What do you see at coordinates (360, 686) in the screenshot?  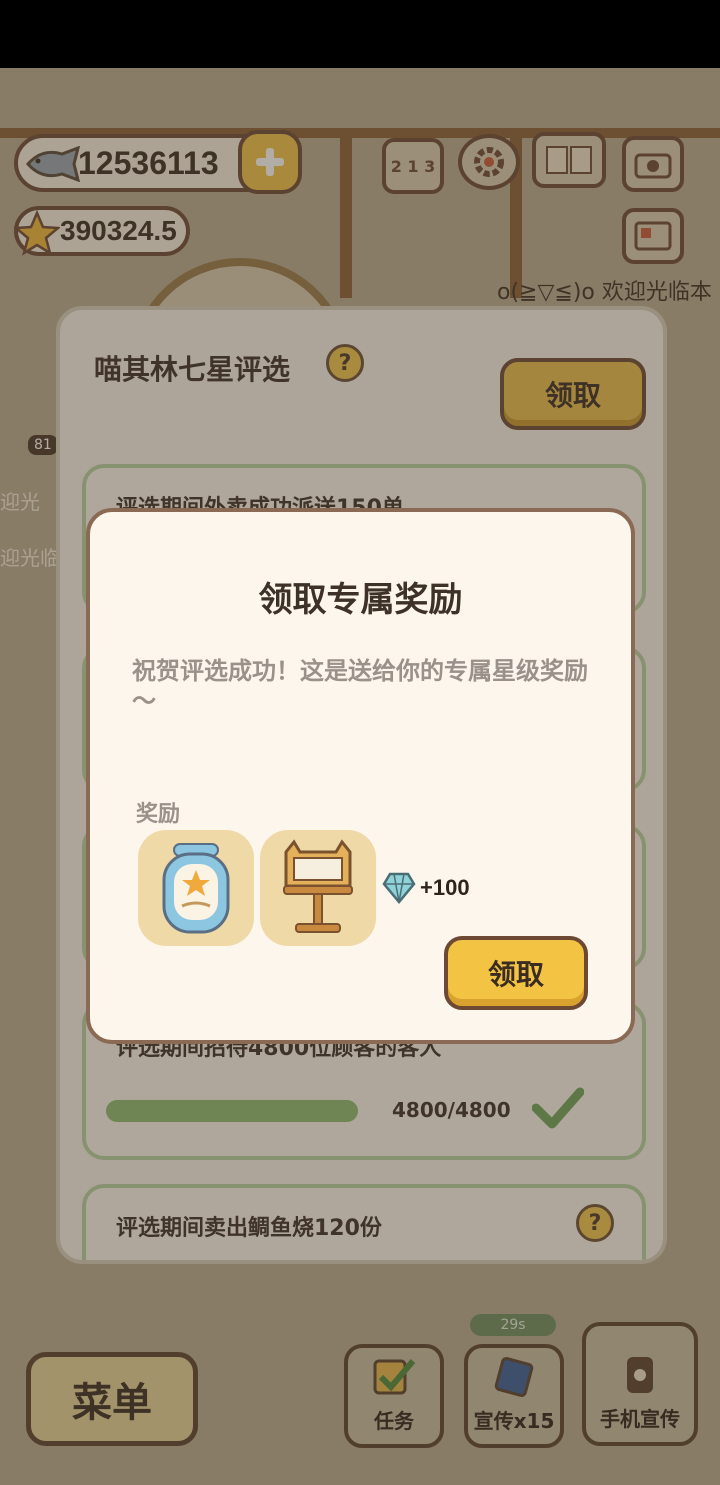 I see `dialog-message: 祝贺评选成功！这是送给你的专属星级奖励～` at bounding box center [360, 686].